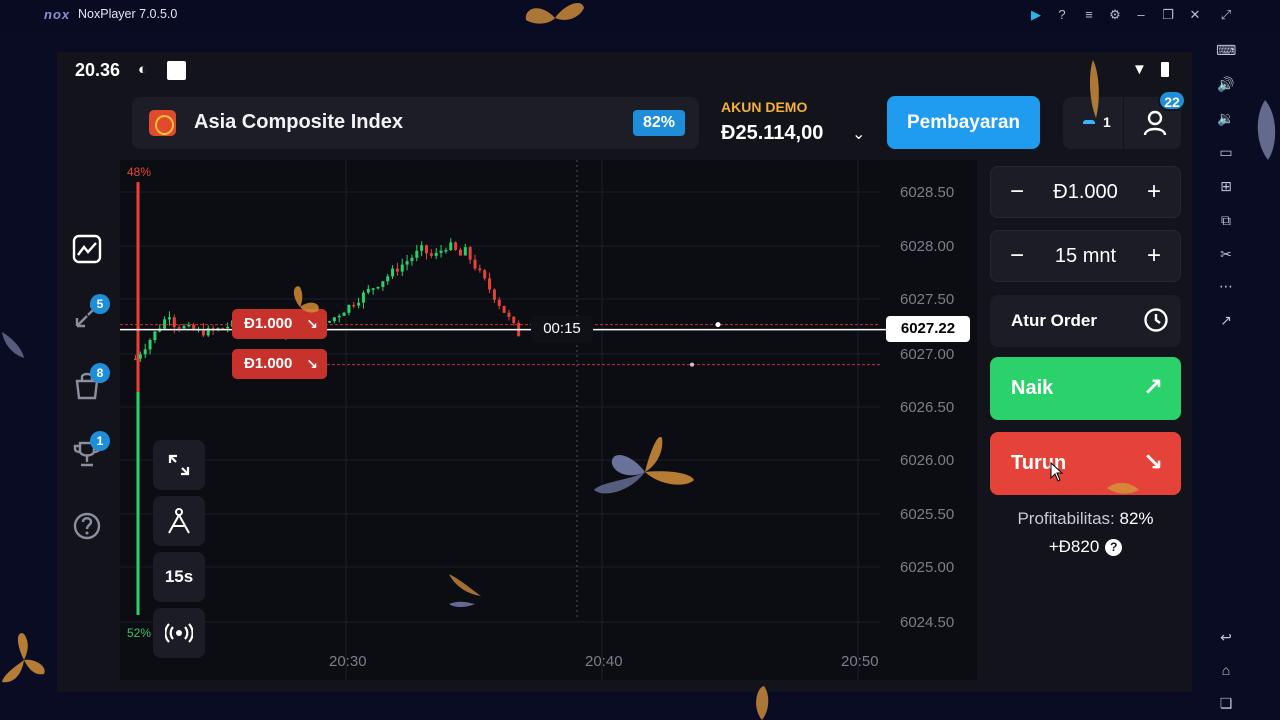 This screenshot has width=1280, height=720. I want to click on pending-order-button: Atur Order, so click(1085, 321).